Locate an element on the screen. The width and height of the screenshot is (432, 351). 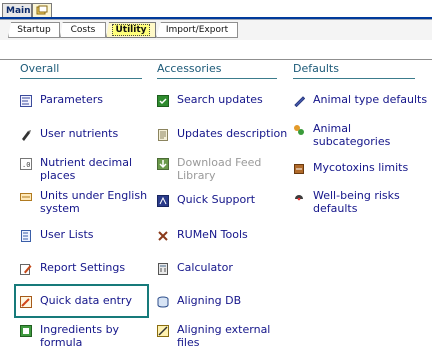
aligning-db-label: Aligning DB is located at coordinates (209, 300).